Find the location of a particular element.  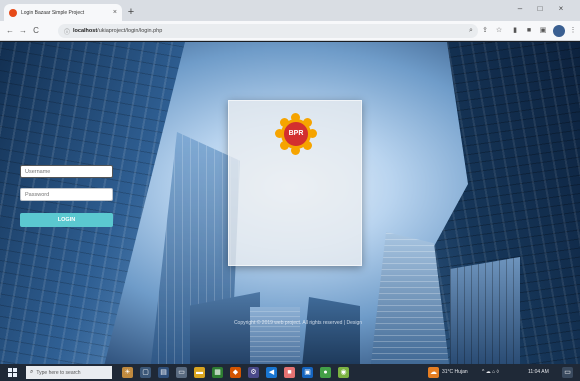

taskbar-search: ⌕ Type here to search is located at coordinates (69, 372).